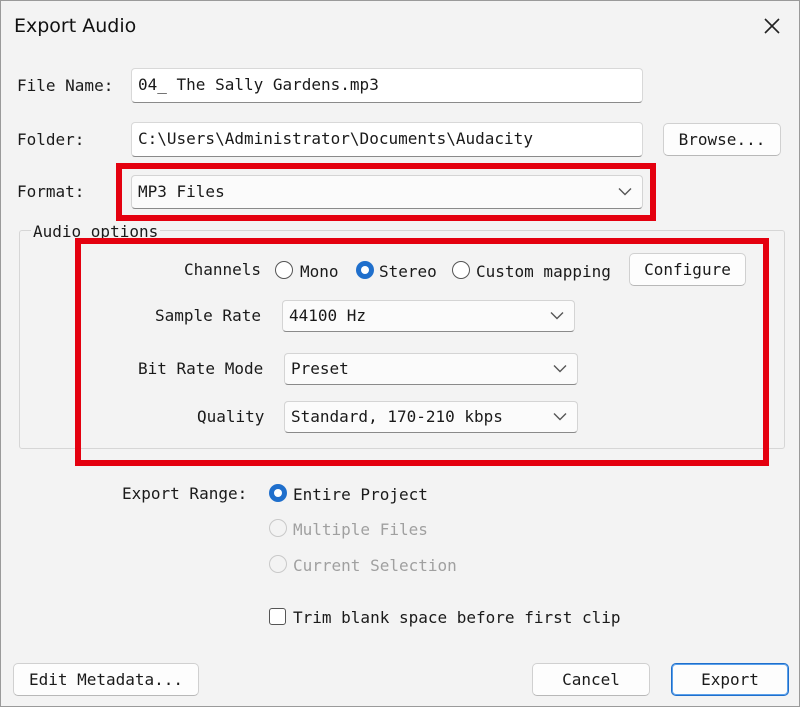 Image resolution: width=800 pixels, height=707 pixels. Describe the element at coordinates (284, 270) in the screenshot. I see `channel-mono-radio` at that location.